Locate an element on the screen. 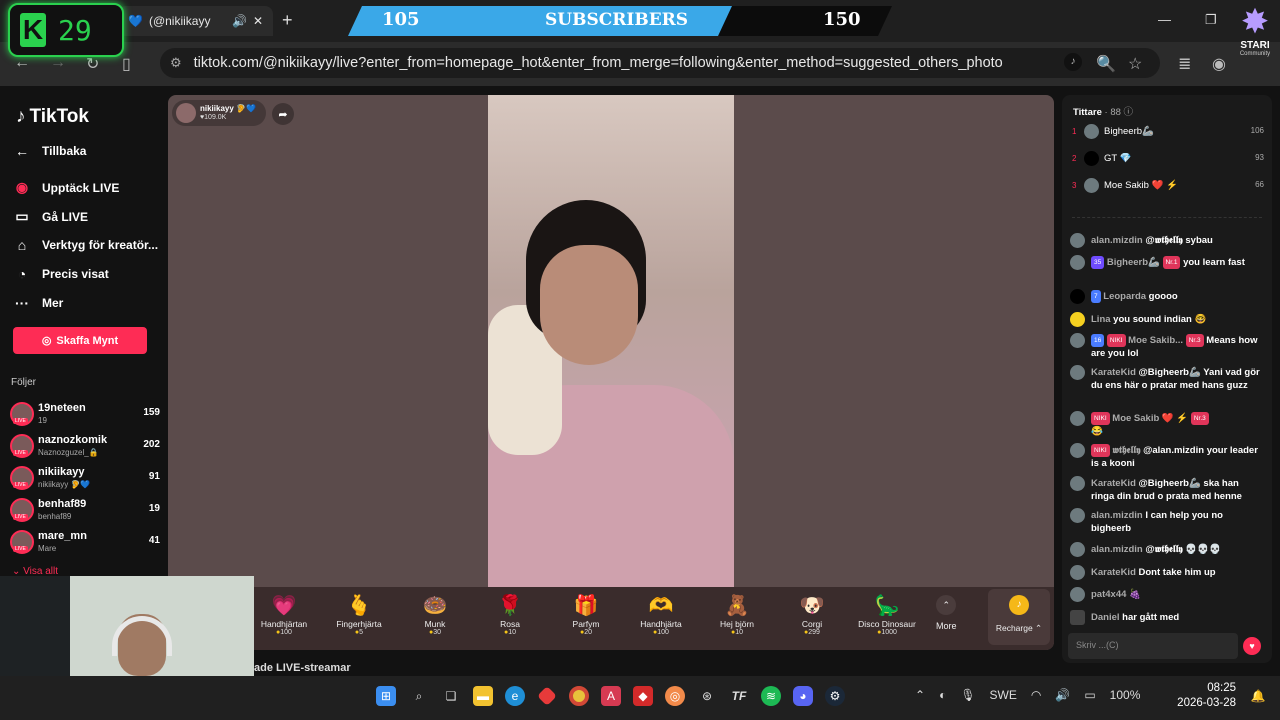 The height and width of the screenshot is (720, 1280). steam-icon: ⚙ is located at coordinates (835, 696).